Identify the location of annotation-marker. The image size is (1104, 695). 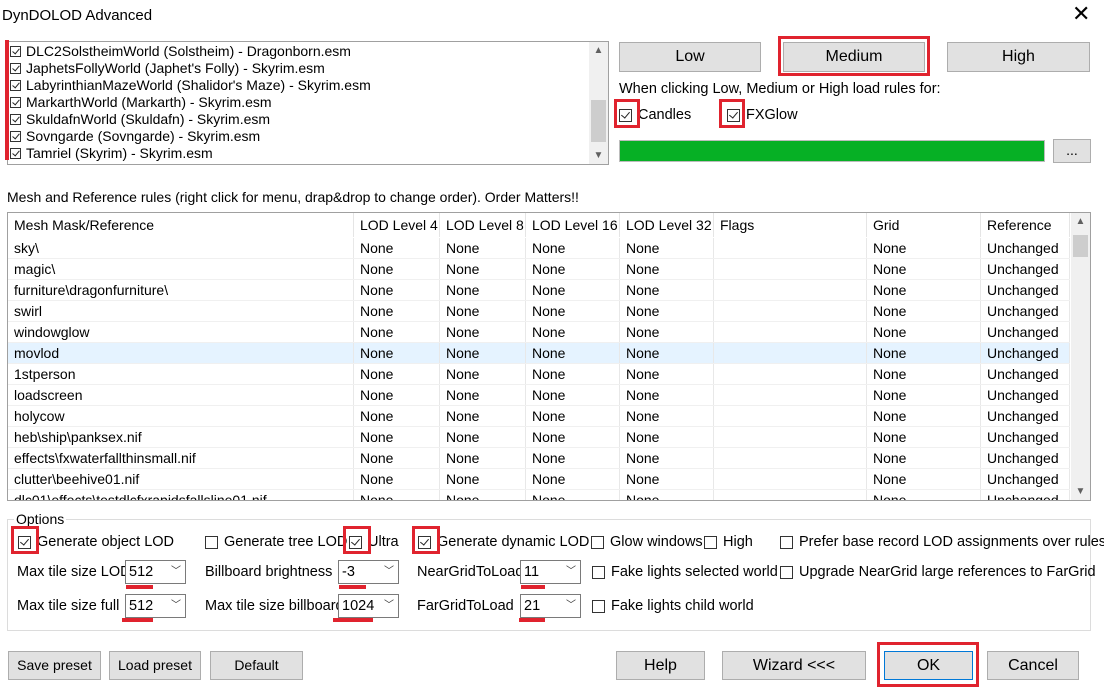
(7, 100).